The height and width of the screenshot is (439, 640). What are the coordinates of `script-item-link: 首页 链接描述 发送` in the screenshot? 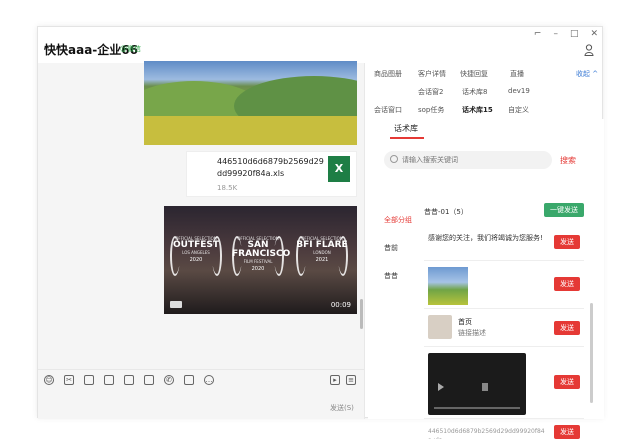 It's located at (504, 329).